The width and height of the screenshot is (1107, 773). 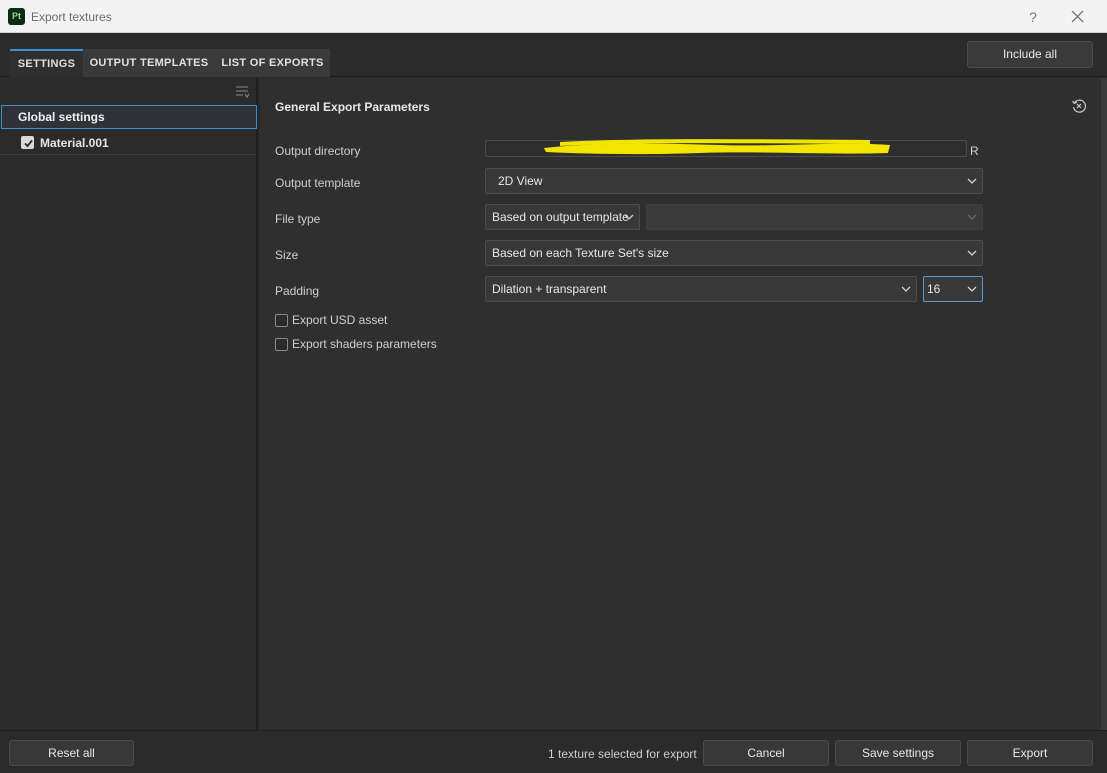 I want to click on export-status-text: 1 texture selected for export, so click(x=622, y=754).